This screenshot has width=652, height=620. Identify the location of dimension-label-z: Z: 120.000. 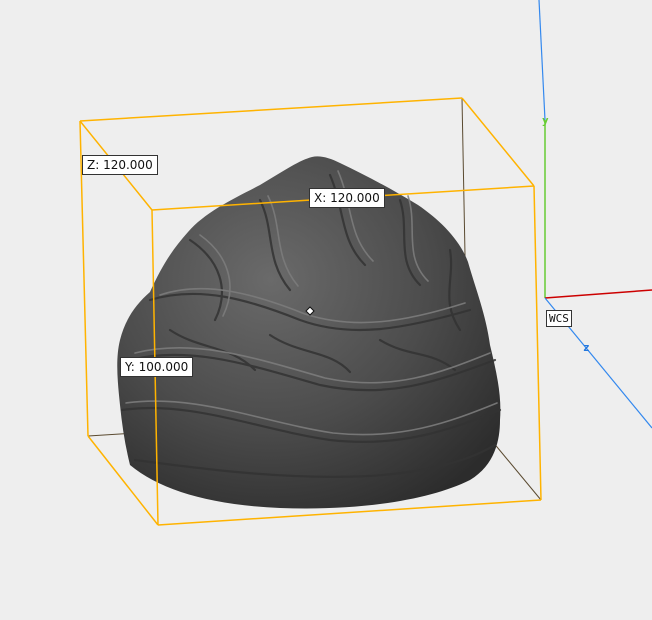
(120, 165).